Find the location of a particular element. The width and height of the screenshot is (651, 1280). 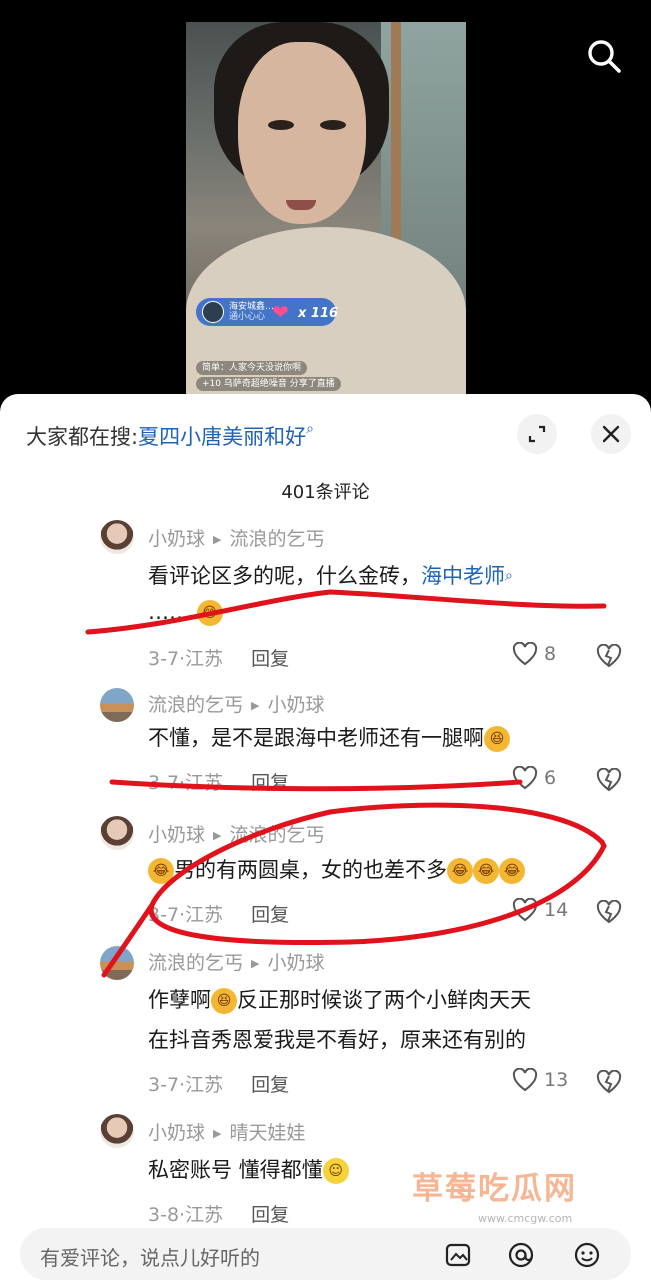

like-button: 14 is located at coordinates (540, 910).